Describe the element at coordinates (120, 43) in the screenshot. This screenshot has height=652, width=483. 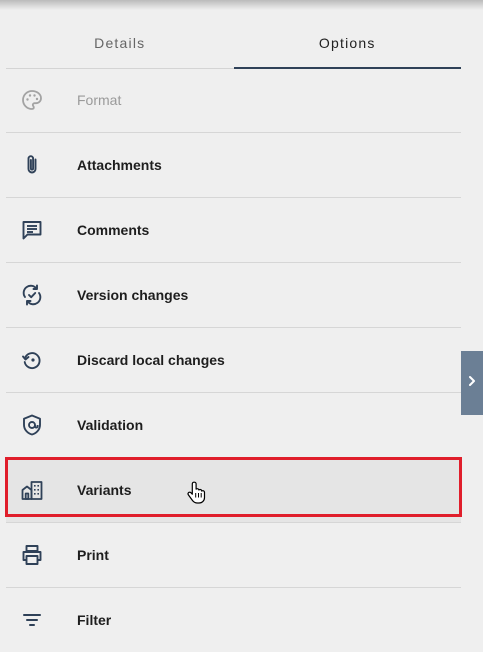
I see `tab-details: Details` at that location.